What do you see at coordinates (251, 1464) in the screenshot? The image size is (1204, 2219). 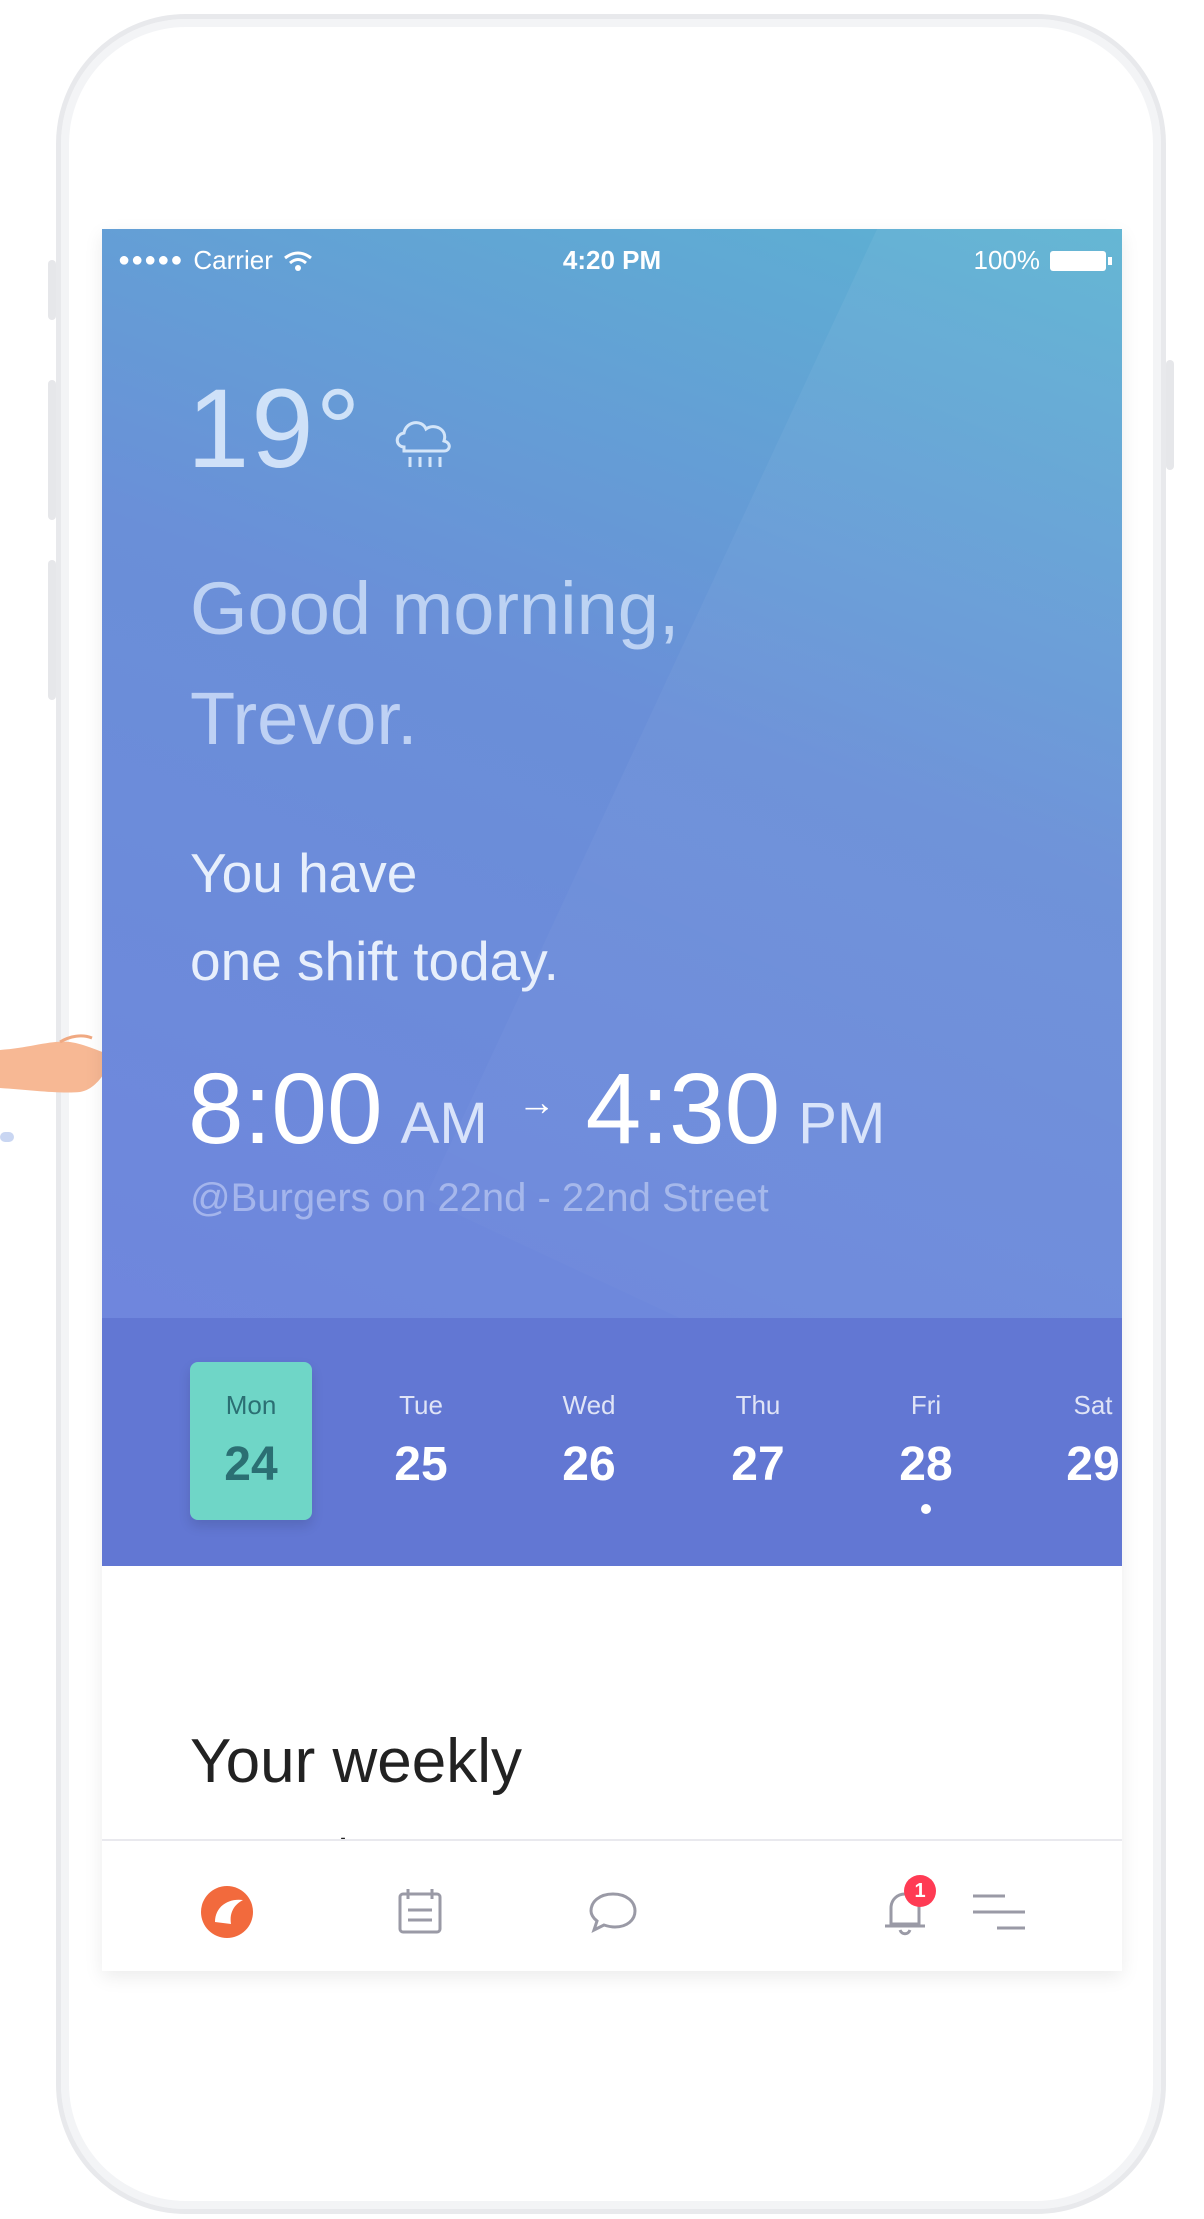 I see `day-date: 24` at bounding box center [251, 1464].